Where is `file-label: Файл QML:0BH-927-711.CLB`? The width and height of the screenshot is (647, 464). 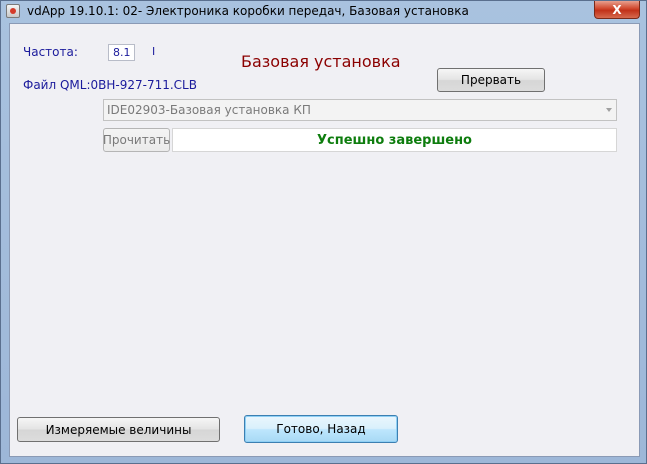 file-label: Файл QML:0BH-927-711.CLB is located at coordinates (110, 85).